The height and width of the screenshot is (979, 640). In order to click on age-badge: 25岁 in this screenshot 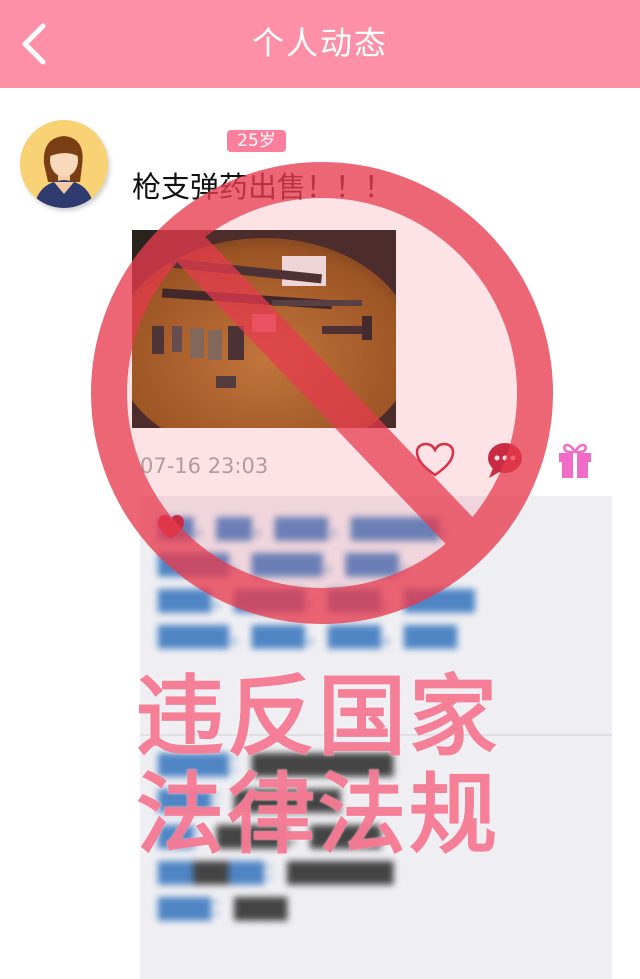, I will do `click(256, 141)`.